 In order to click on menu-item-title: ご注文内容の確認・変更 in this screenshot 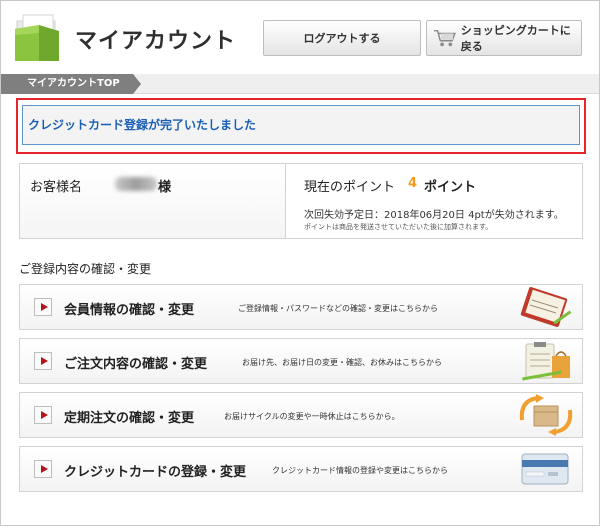, I will do `click(136, 364)`.